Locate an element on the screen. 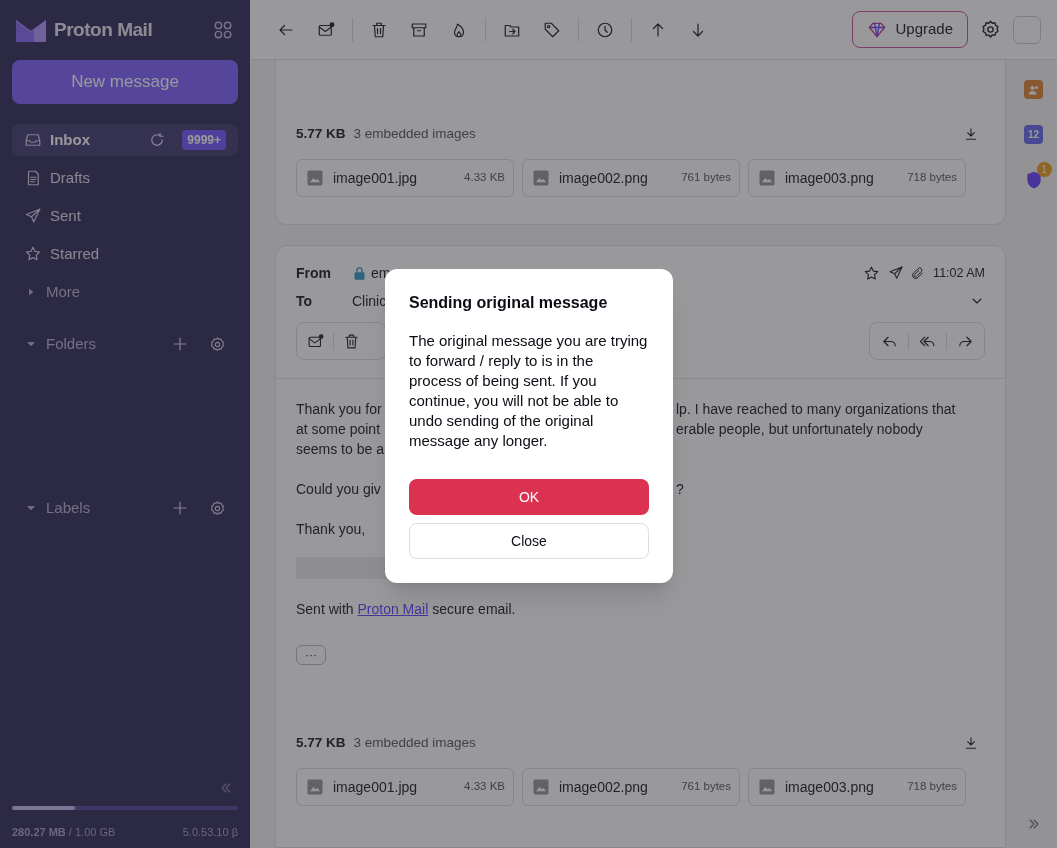  archive-icon is located at coordinates (419, 29).